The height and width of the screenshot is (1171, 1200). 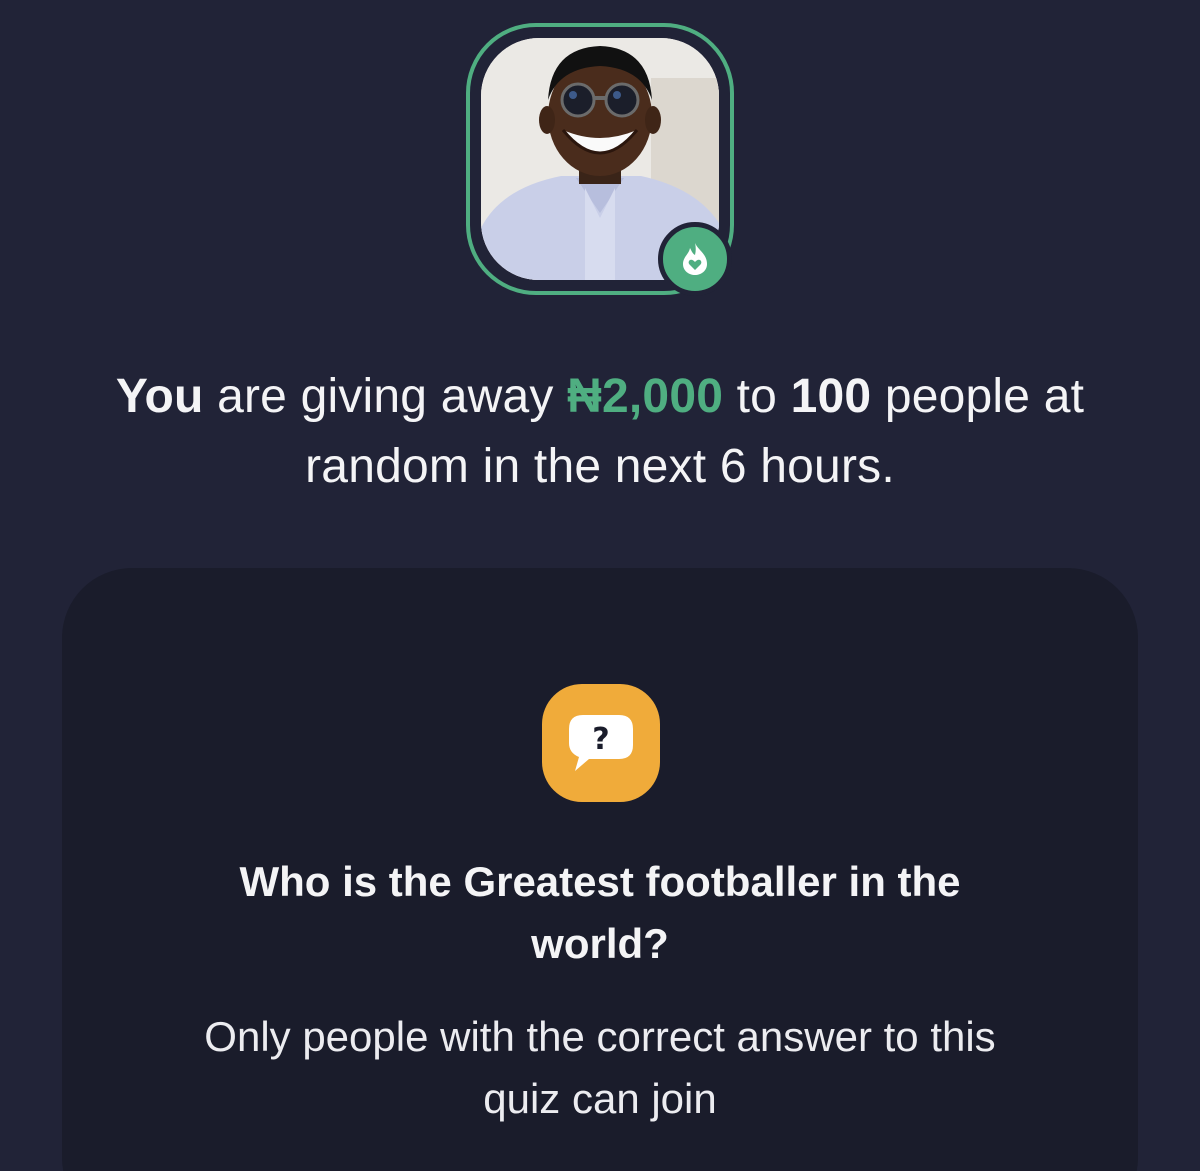 I want to click on recipient-count: 100, so click(x=831, y=396).